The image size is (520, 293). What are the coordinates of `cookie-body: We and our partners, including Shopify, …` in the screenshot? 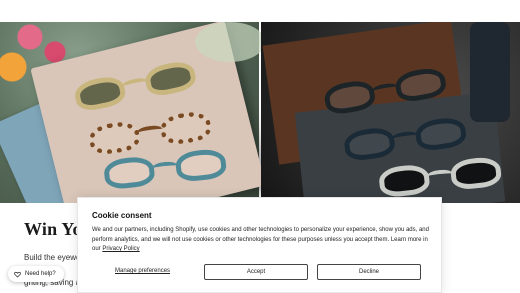 It's located at (262, 240).